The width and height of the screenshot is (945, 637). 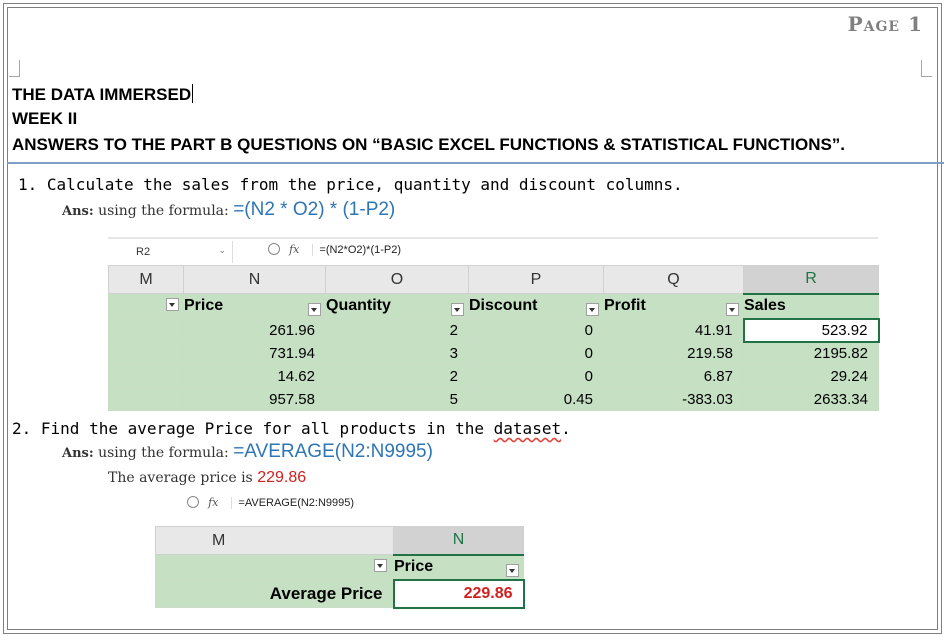 I want to click on cell: 219.58, so click(x=673, y=353).